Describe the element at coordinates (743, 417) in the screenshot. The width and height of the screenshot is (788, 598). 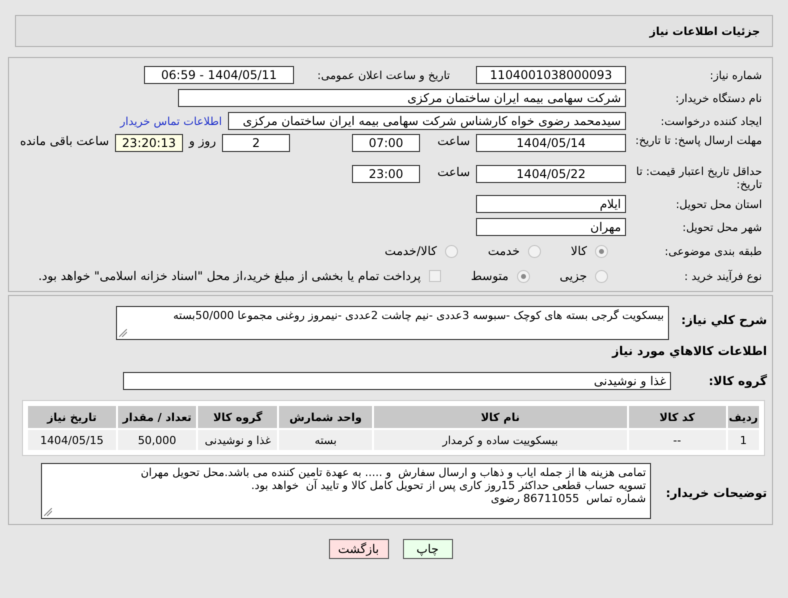
I see `column-header: ردیف` at that location.